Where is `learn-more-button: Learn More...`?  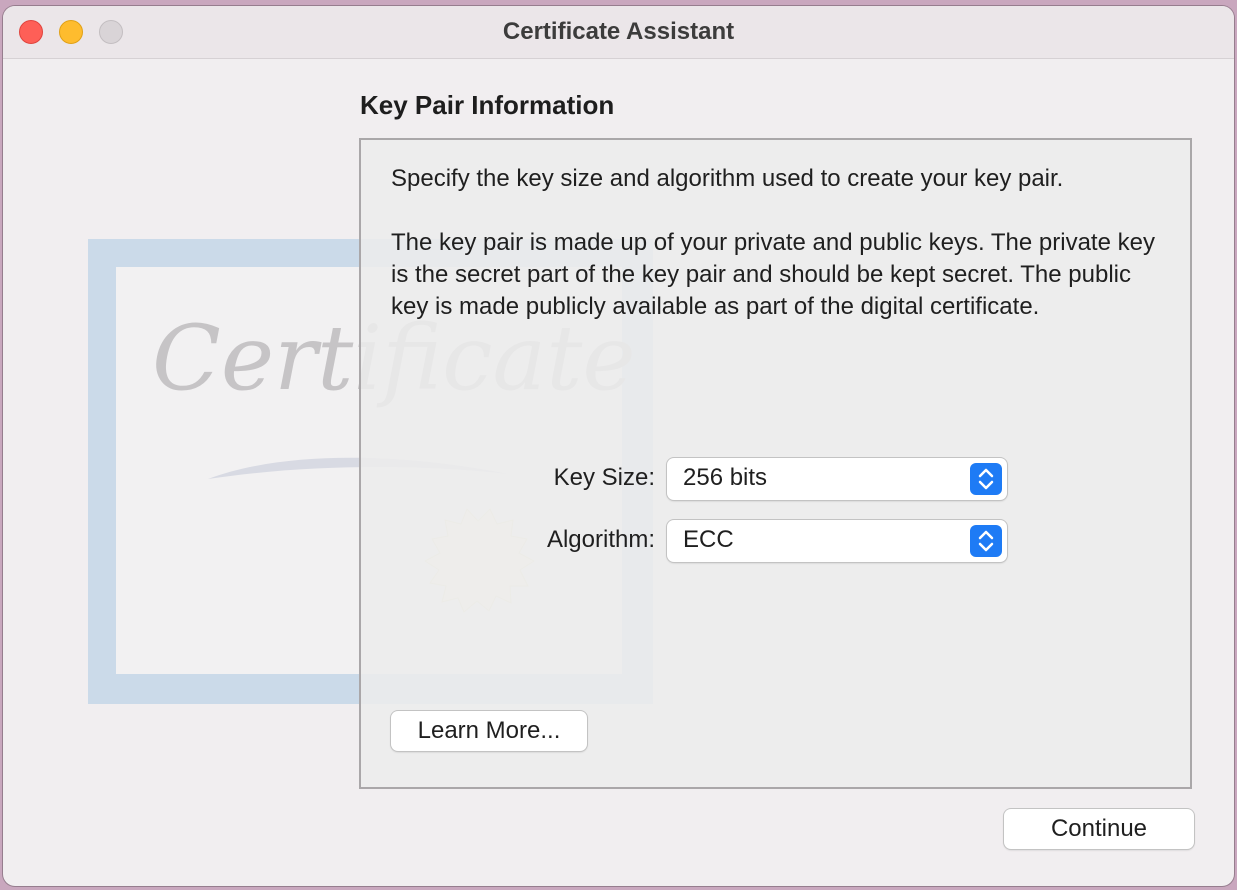 learn-more-button: Learn More... is located at coordinates (489, 731).